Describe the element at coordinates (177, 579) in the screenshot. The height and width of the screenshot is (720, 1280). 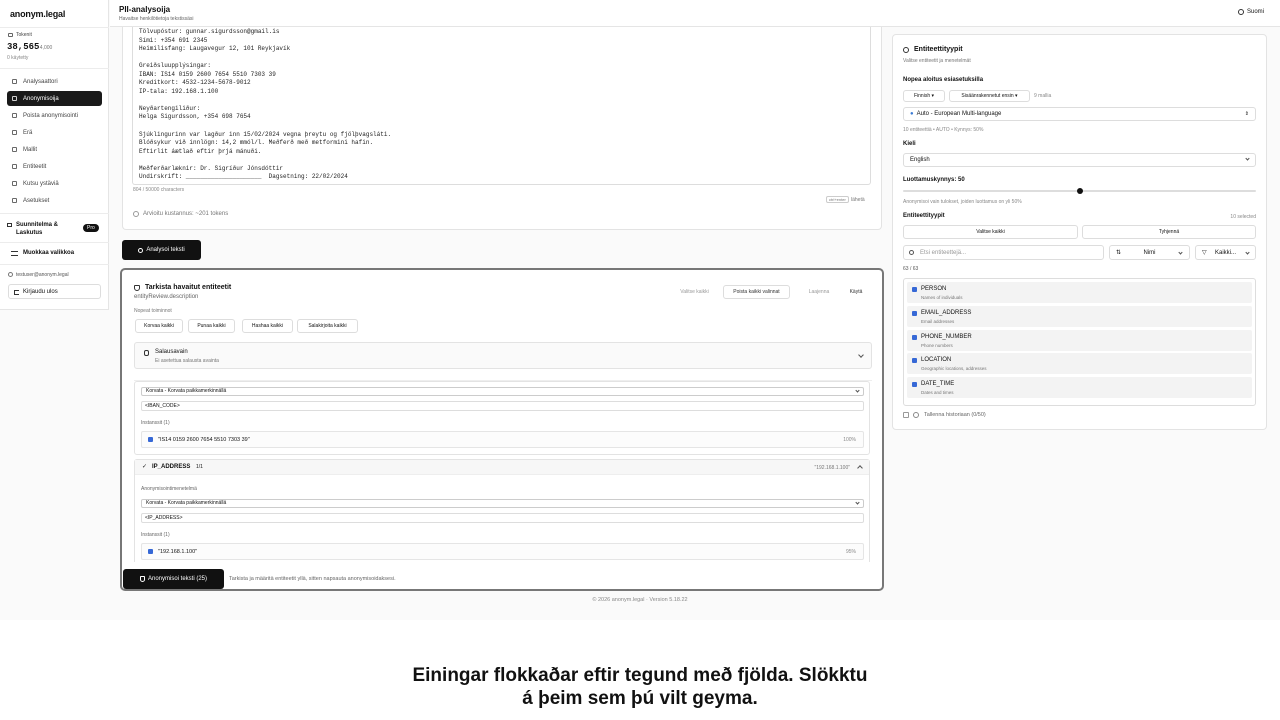
I see `anonymize-label: Anonymisoi teksti (25)` at that location.